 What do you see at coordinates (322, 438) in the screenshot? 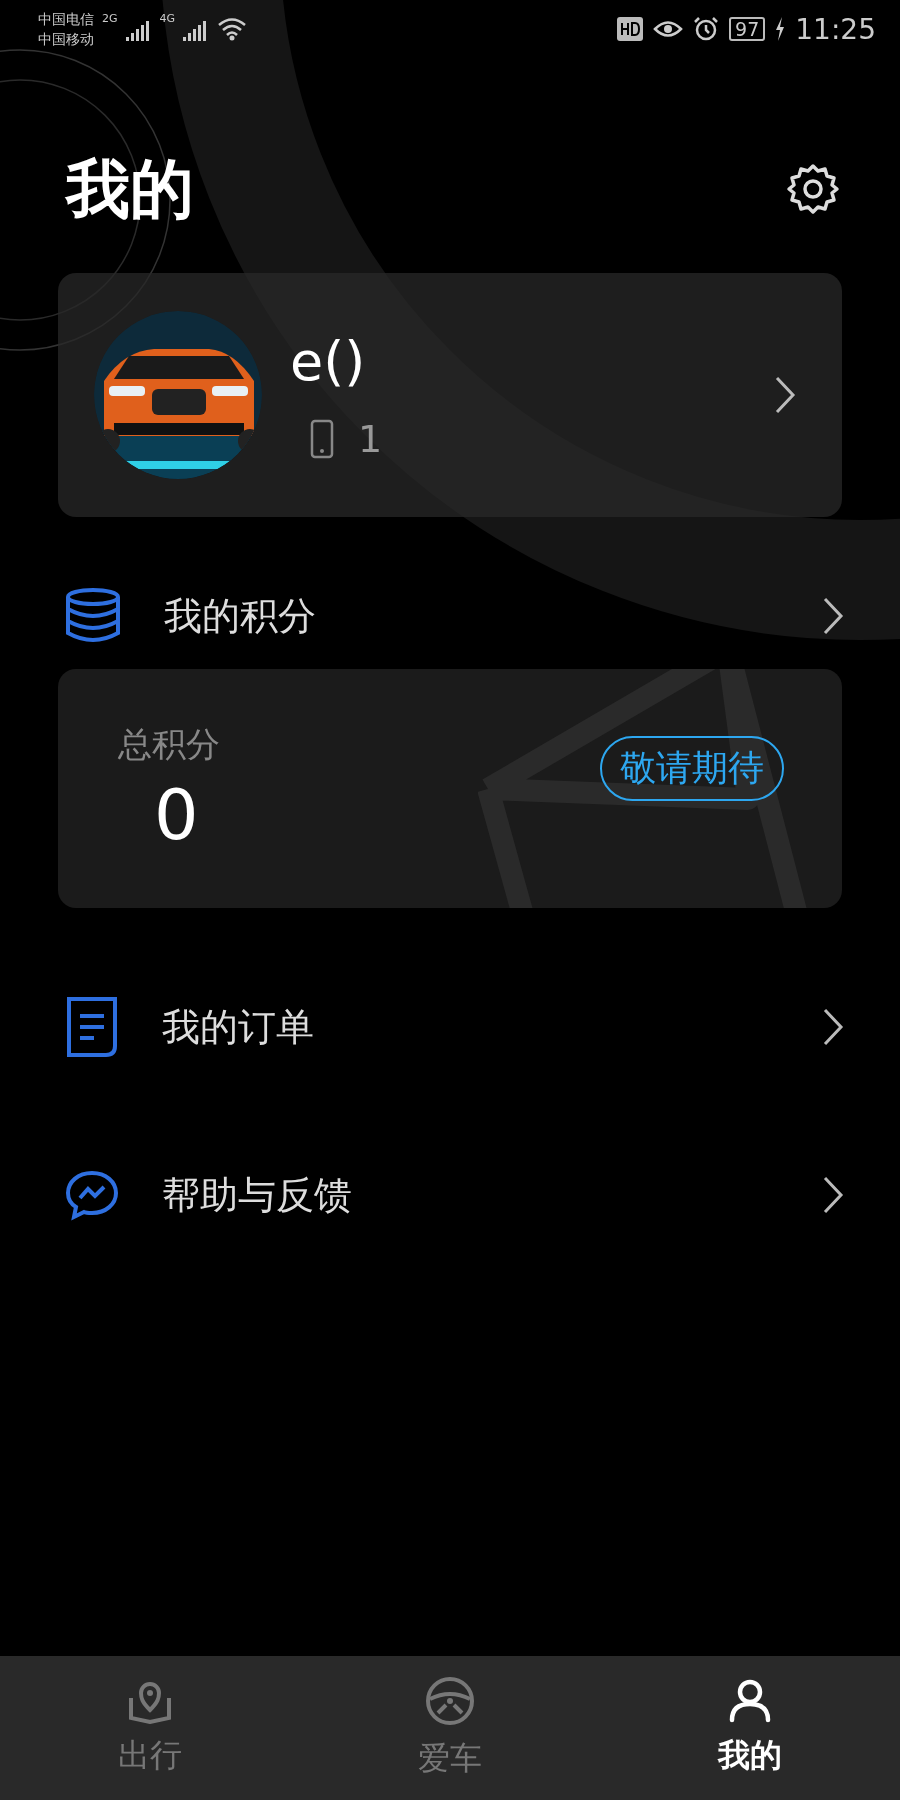
I see `phone-icon` at bounding box center [322, 438].